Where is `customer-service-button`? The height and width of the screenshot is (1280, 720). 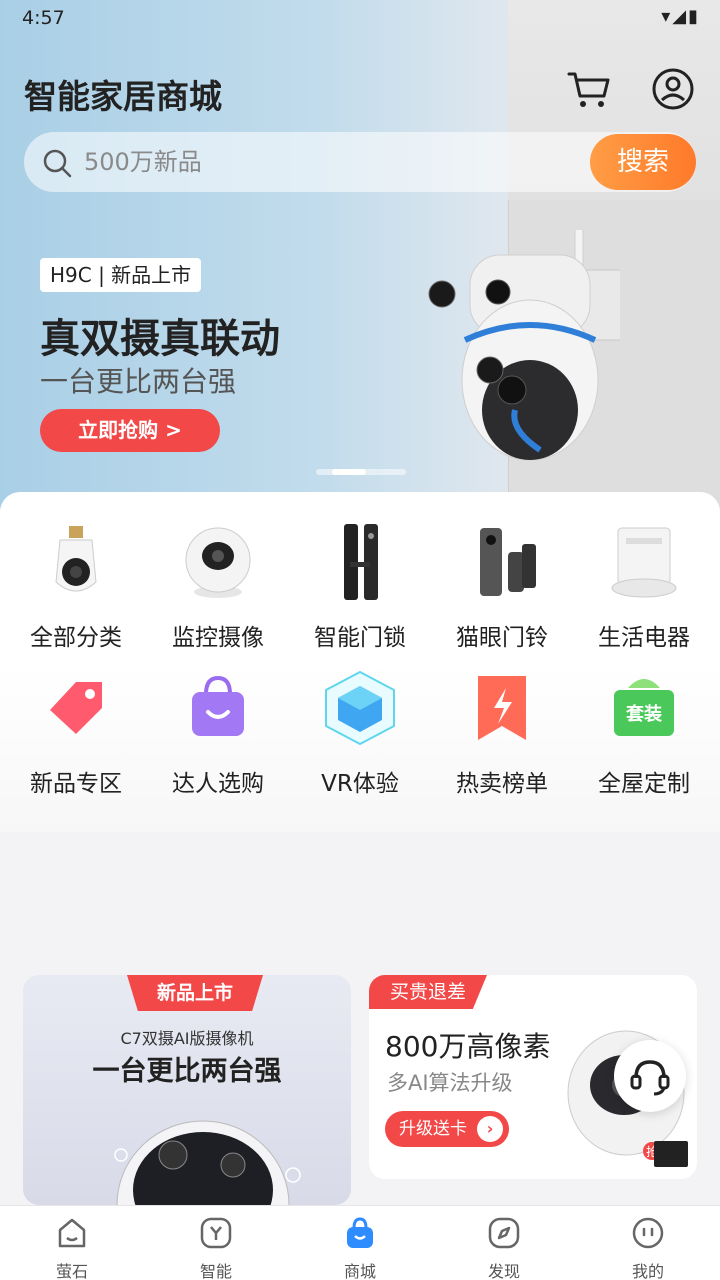
customer-service-button is located at coordinates (650, 1076).